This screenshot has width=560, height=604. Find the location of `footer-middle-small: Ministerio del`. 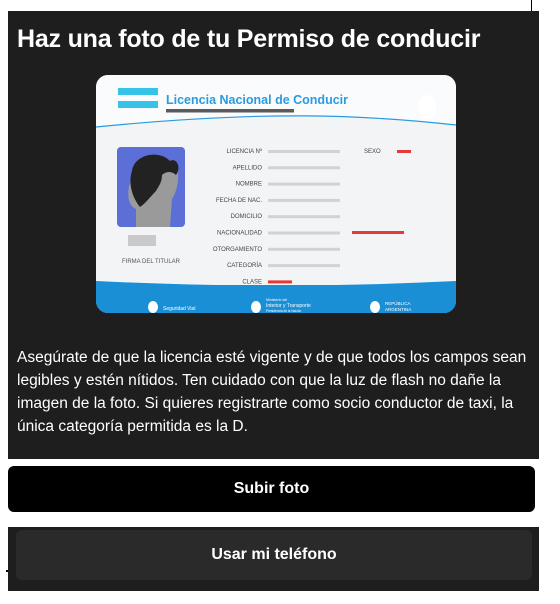

footer-middle-small: Ministerio del is located at coordinates (276, 300).